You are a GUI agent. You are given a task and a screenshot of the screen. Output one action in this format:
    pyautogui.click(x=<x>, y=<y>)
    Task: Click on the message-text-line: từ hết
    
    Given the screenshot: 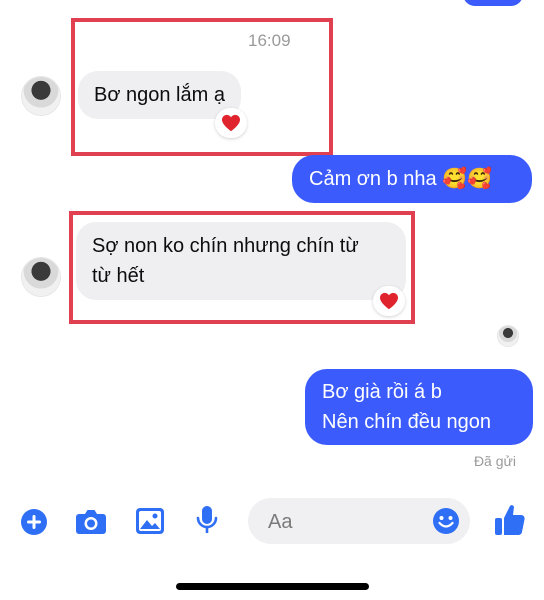 What is the action you would take?
    pyautogui.click(x=118, y=276)
    